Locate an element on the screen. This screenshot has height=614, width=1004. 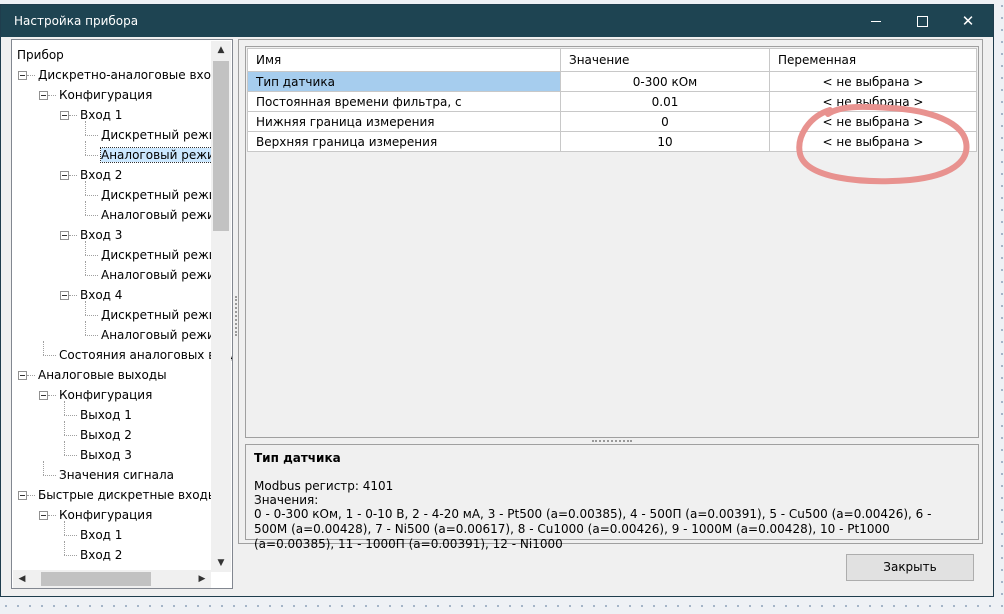
close-button: Закрыть is located at coordinates (910, 567).